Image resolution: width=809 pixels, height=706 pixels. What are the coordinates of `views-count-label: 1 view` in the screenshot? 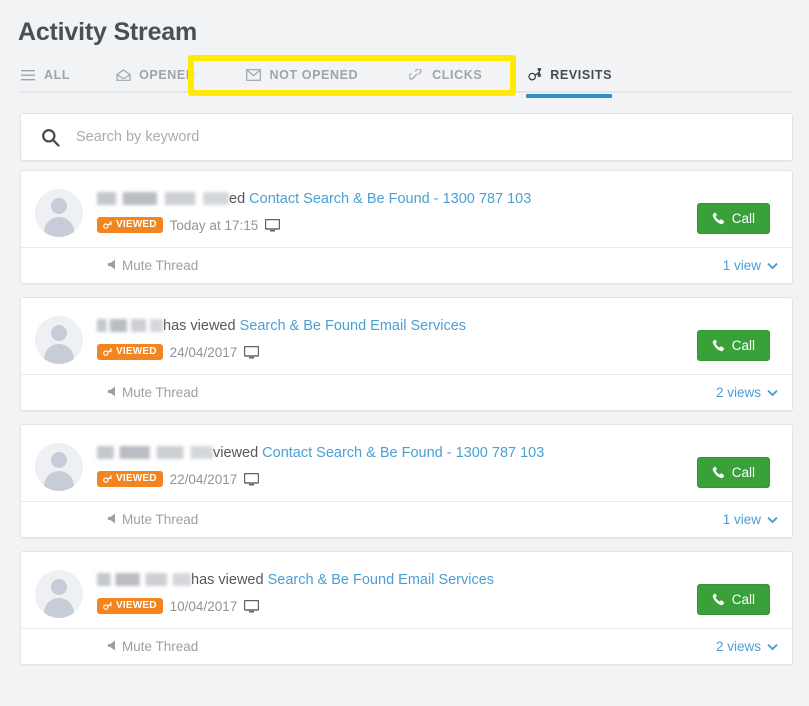 It's located at (741, 519).